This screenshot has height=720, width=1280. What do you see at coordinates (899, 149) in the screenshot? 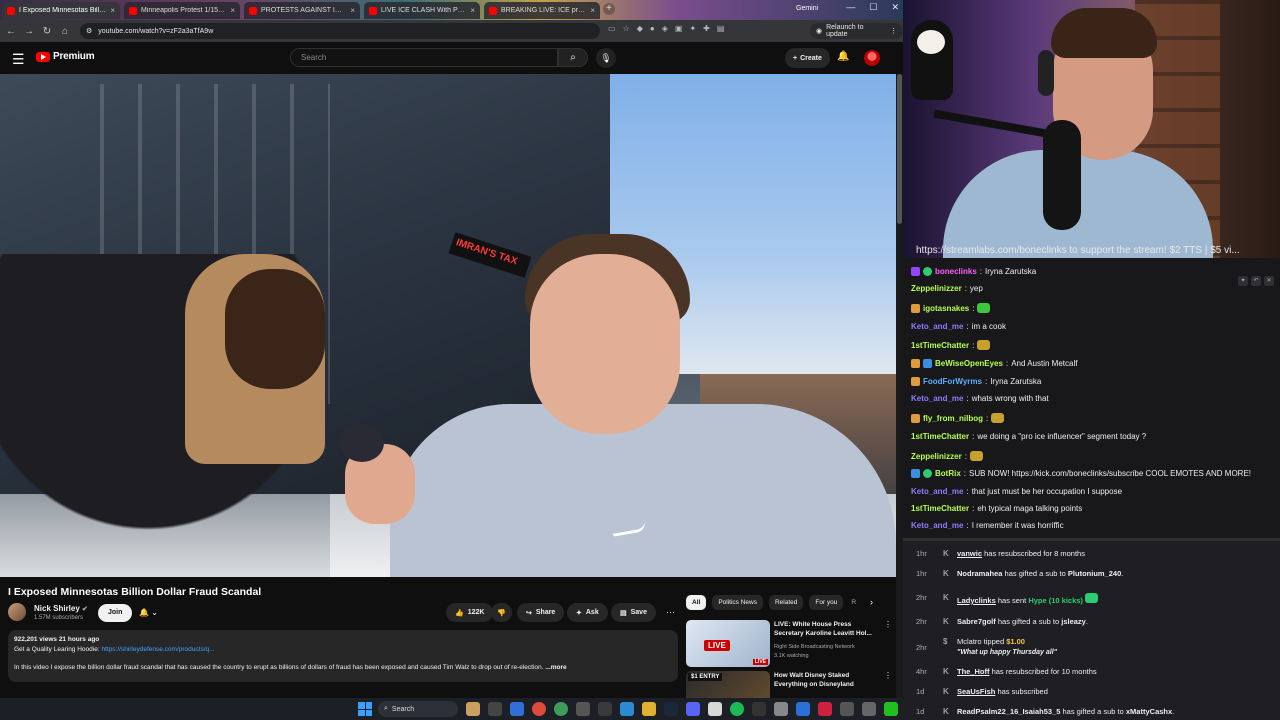
I see `scrollbar-thumb` at bounding box center [899, 149].